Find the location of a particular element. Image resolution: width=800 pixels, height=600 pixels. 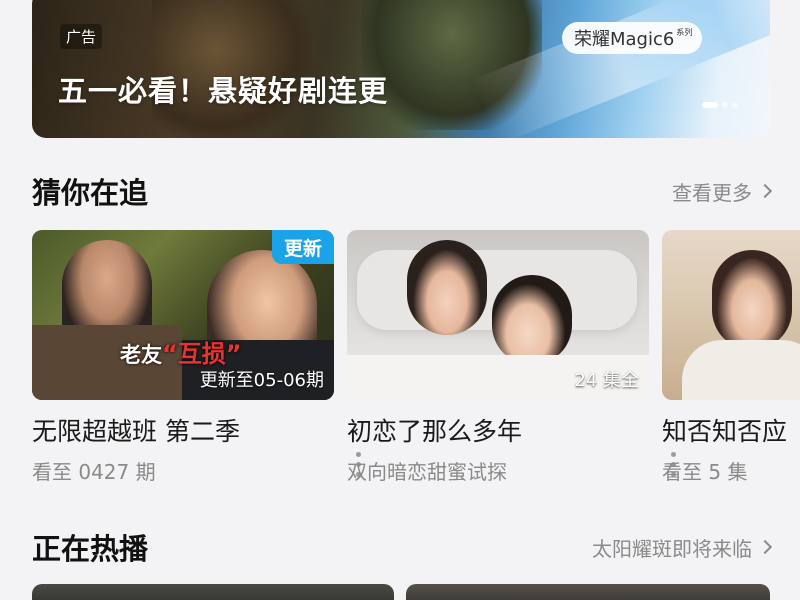

episode-status: 24 集全 is located at coordinates (606, 380).